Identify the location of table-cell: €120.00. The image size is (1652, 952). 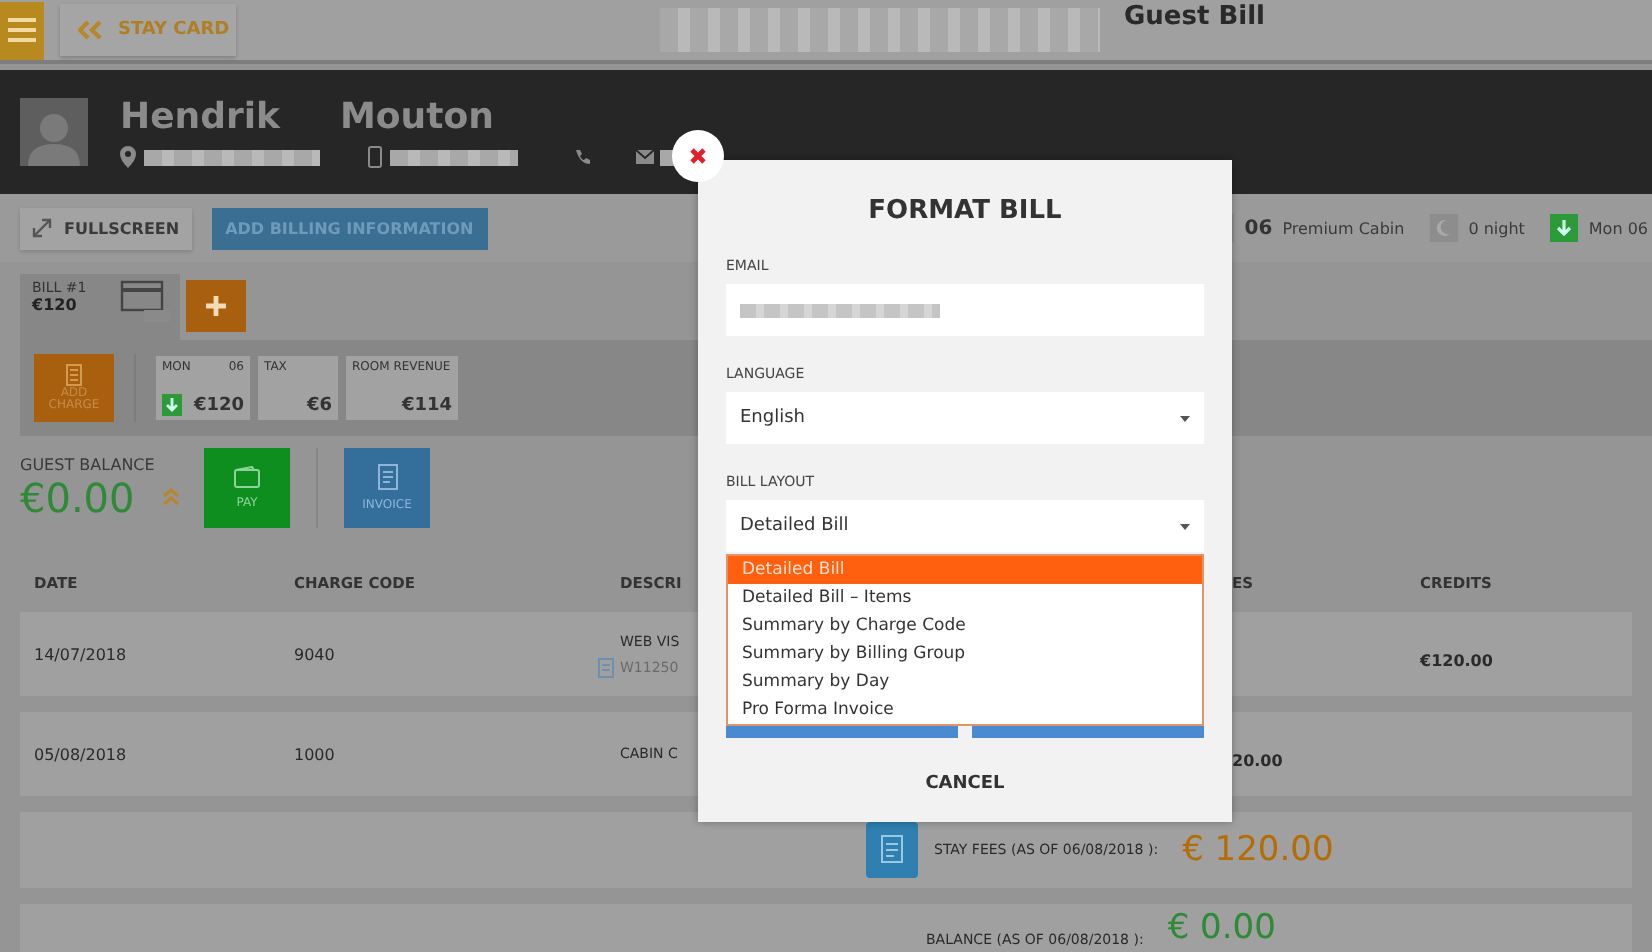
(1456, 660).